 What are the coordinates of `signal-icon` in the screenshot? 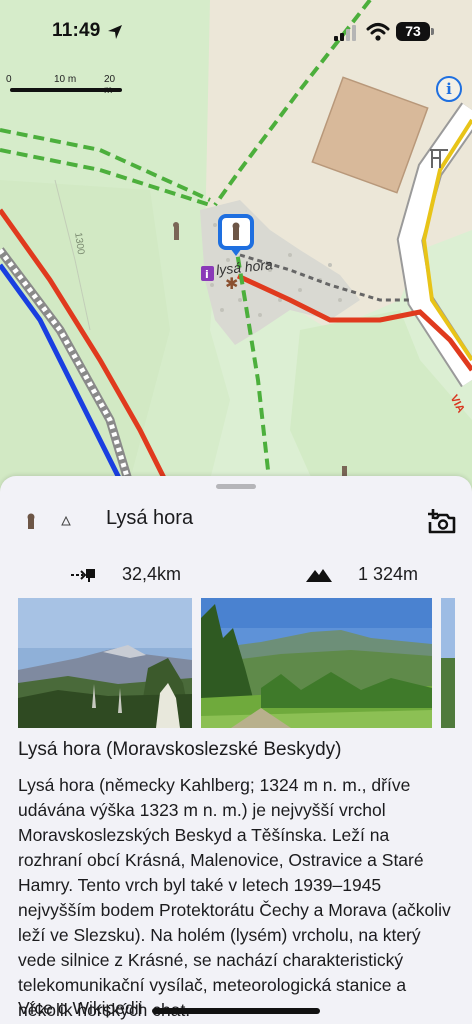 It's located at (345, 33).